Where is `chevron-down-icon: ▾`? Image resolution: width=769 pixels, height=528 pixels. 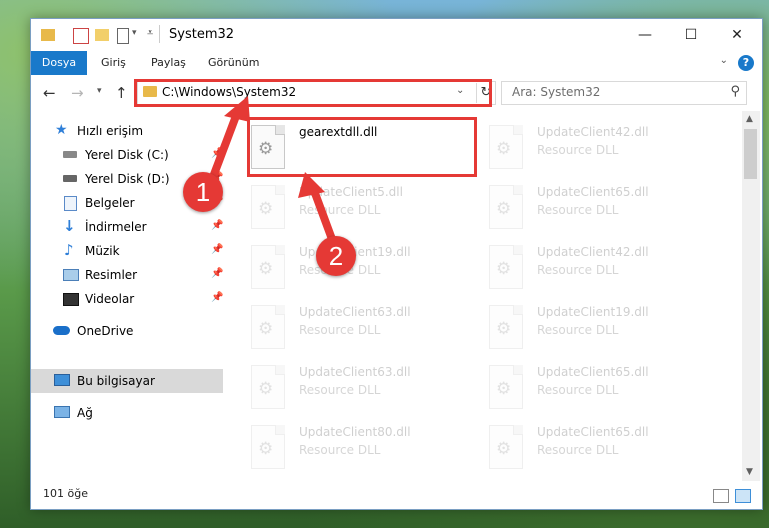 chevron-down-icon: ▾ is located at coordinates (134, 33).